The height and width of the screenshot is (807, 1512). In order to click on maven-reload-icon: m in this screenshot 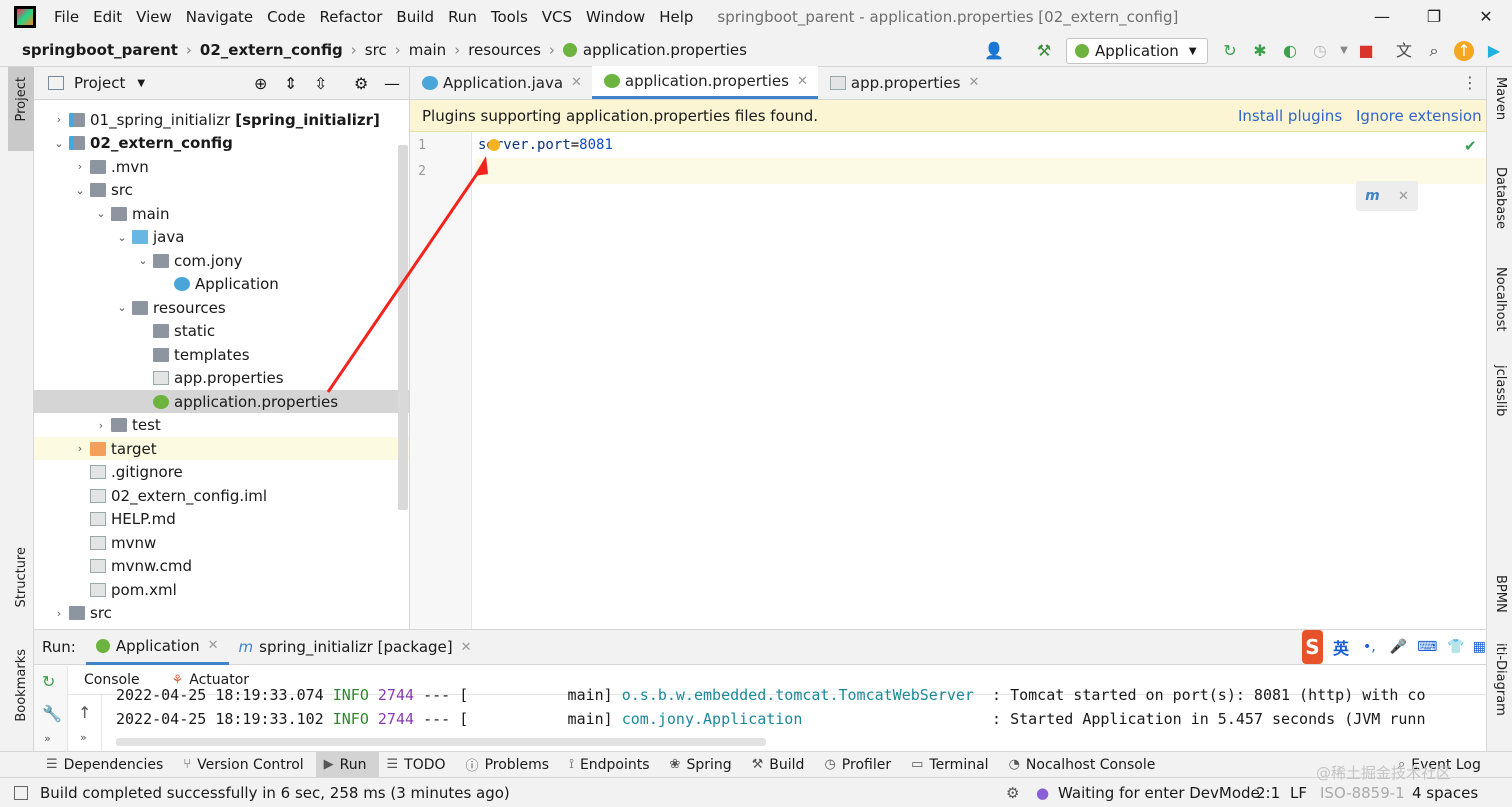, I will do `click(1372, 196)`.